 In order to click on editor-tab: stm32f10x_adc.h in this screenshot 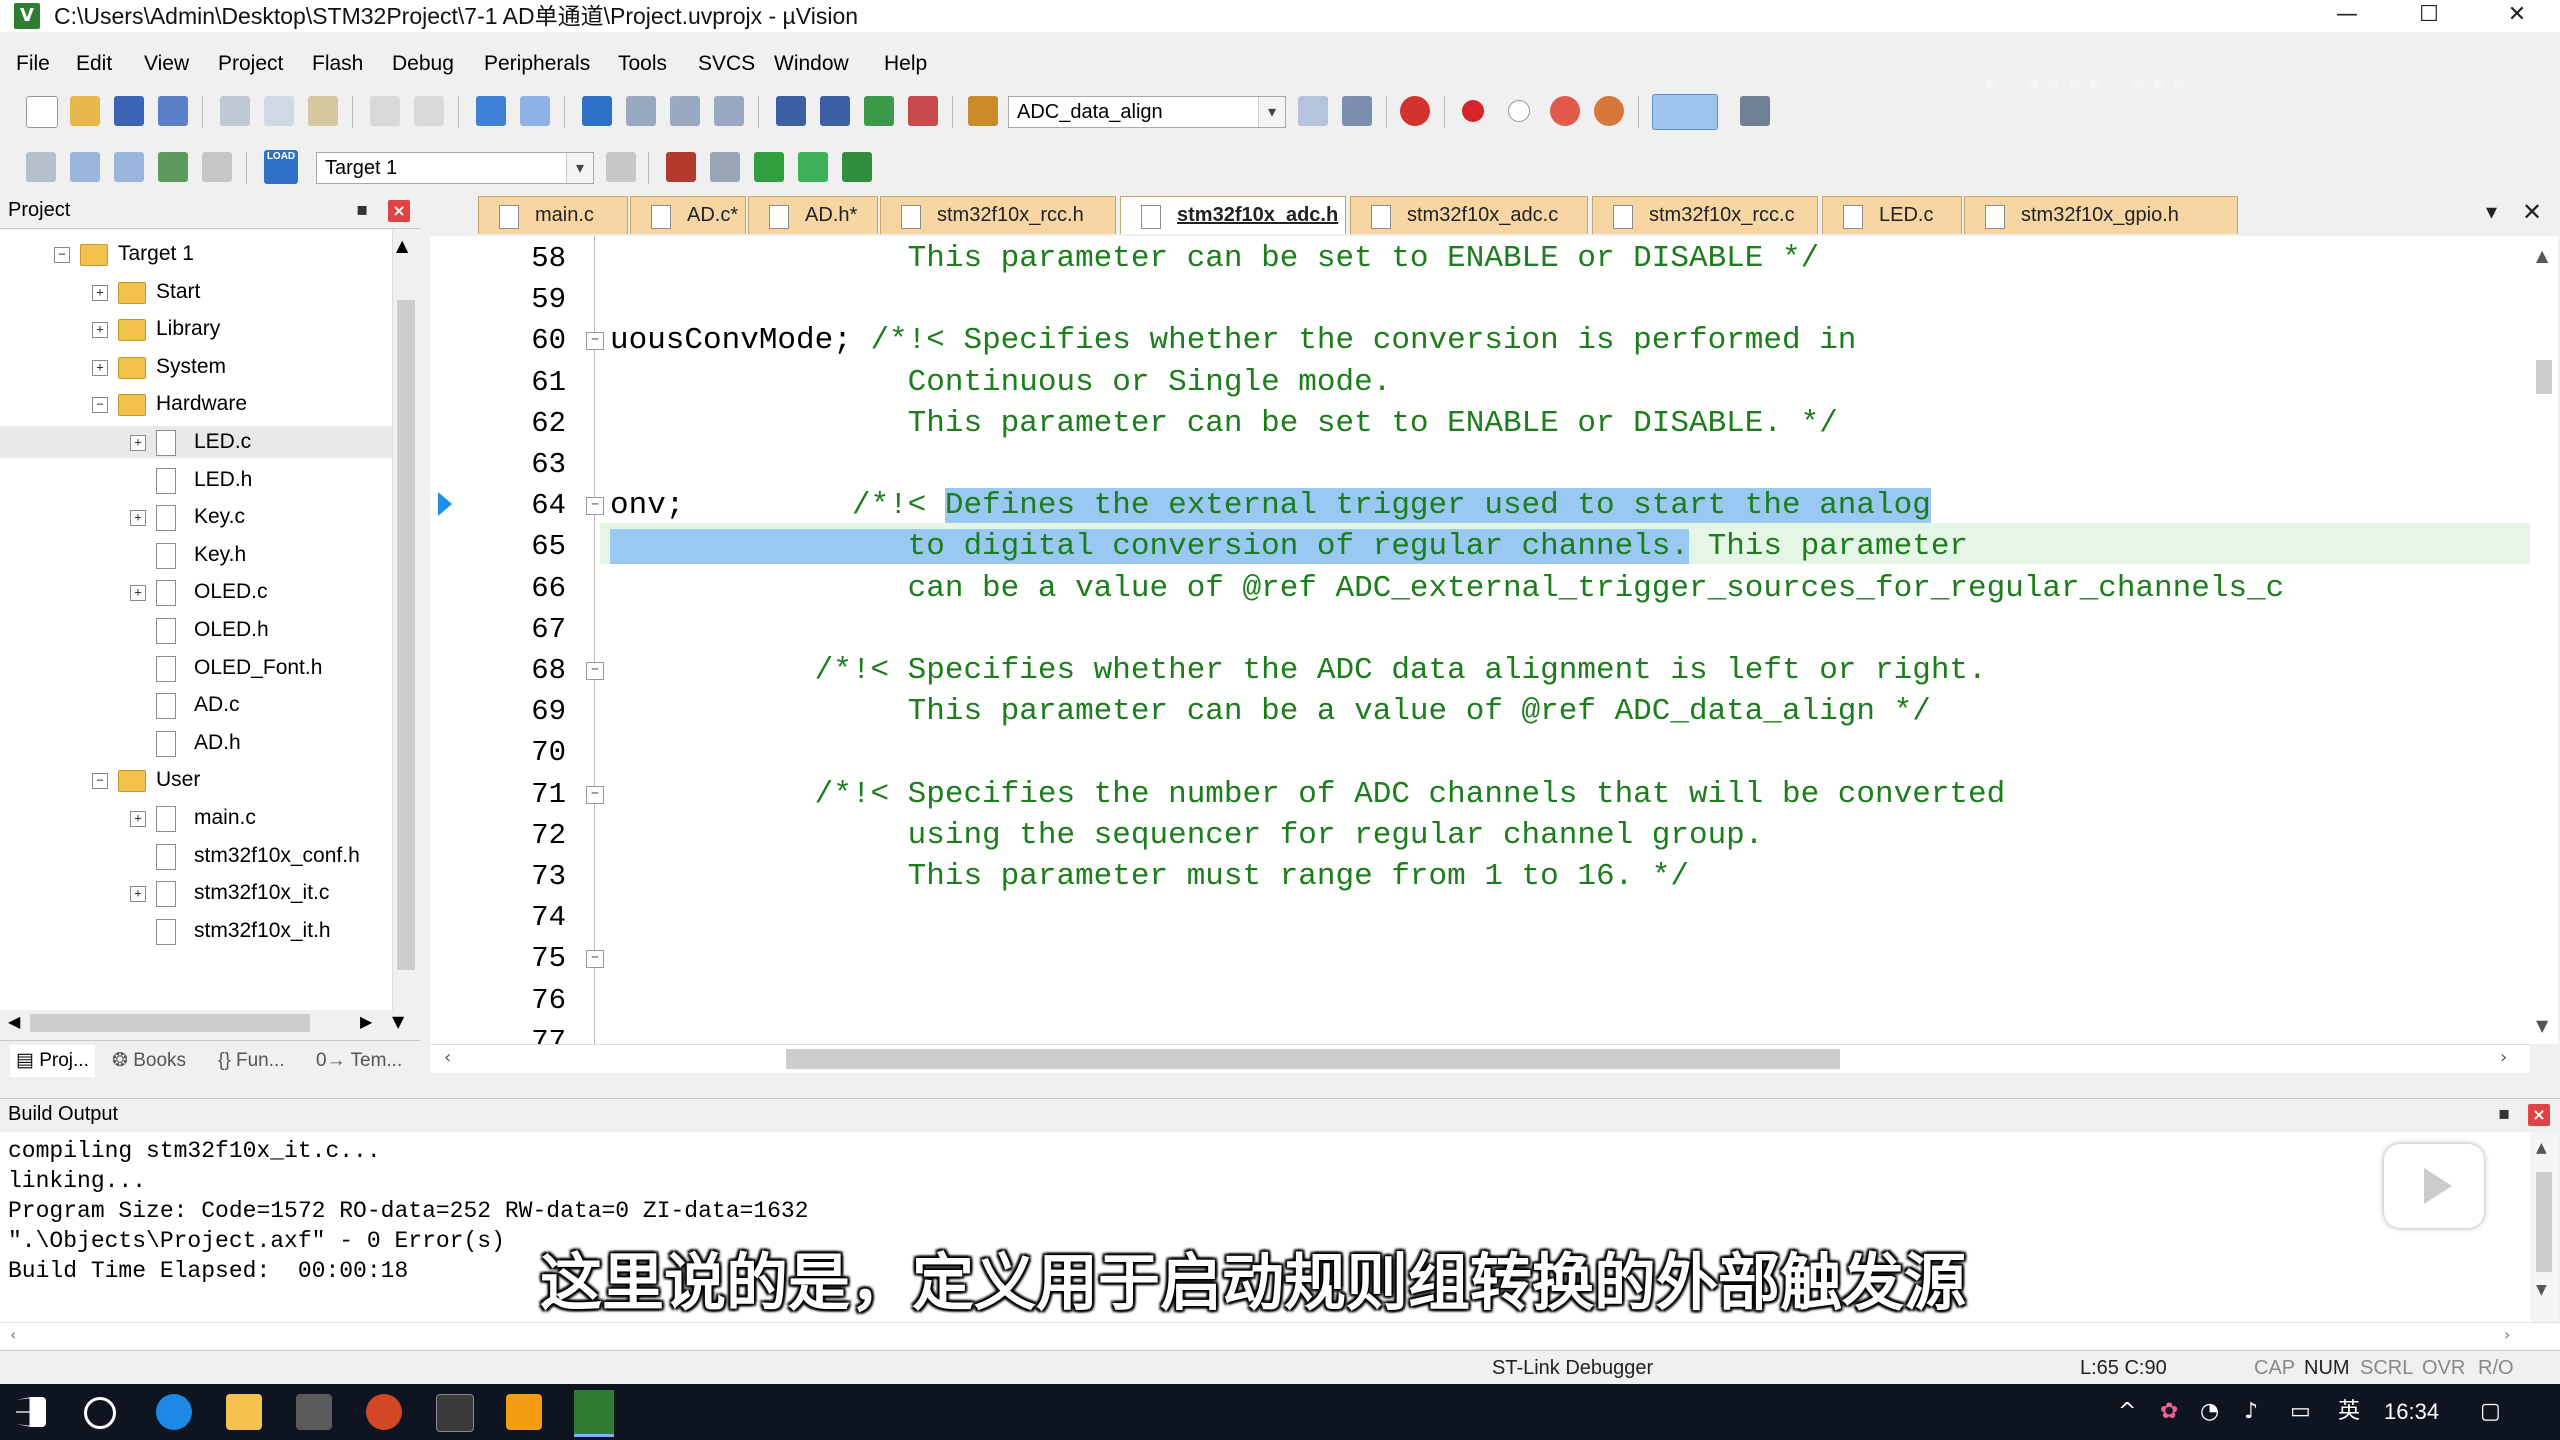, I will do `click(1233, 215)`.